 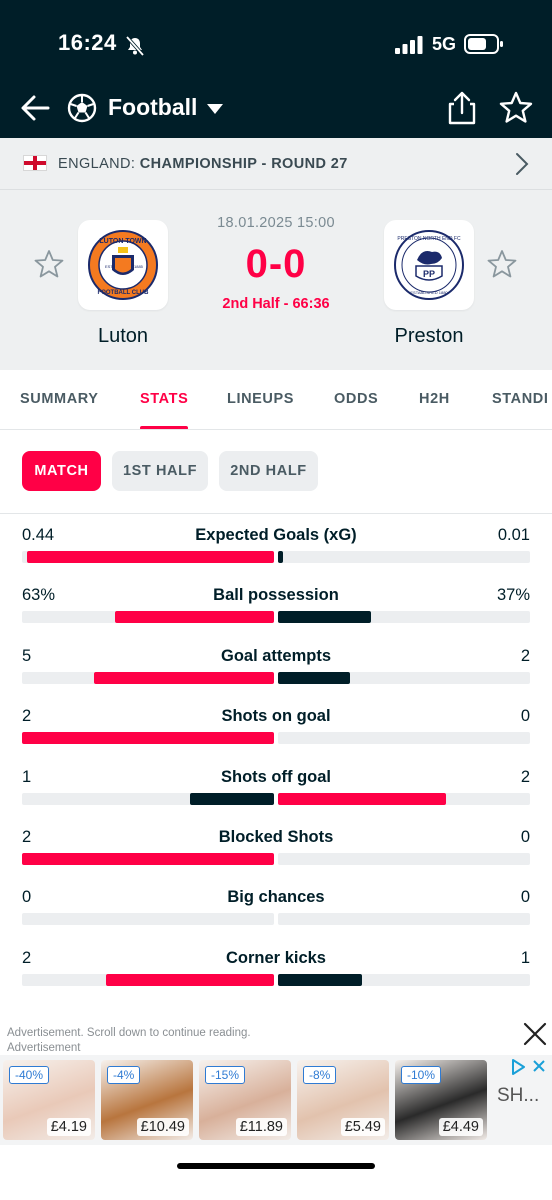 What do you see at coordinates (27, 776) in the screenshot?
I see `stat-home-value: 1` at bounding box center [27, 776].